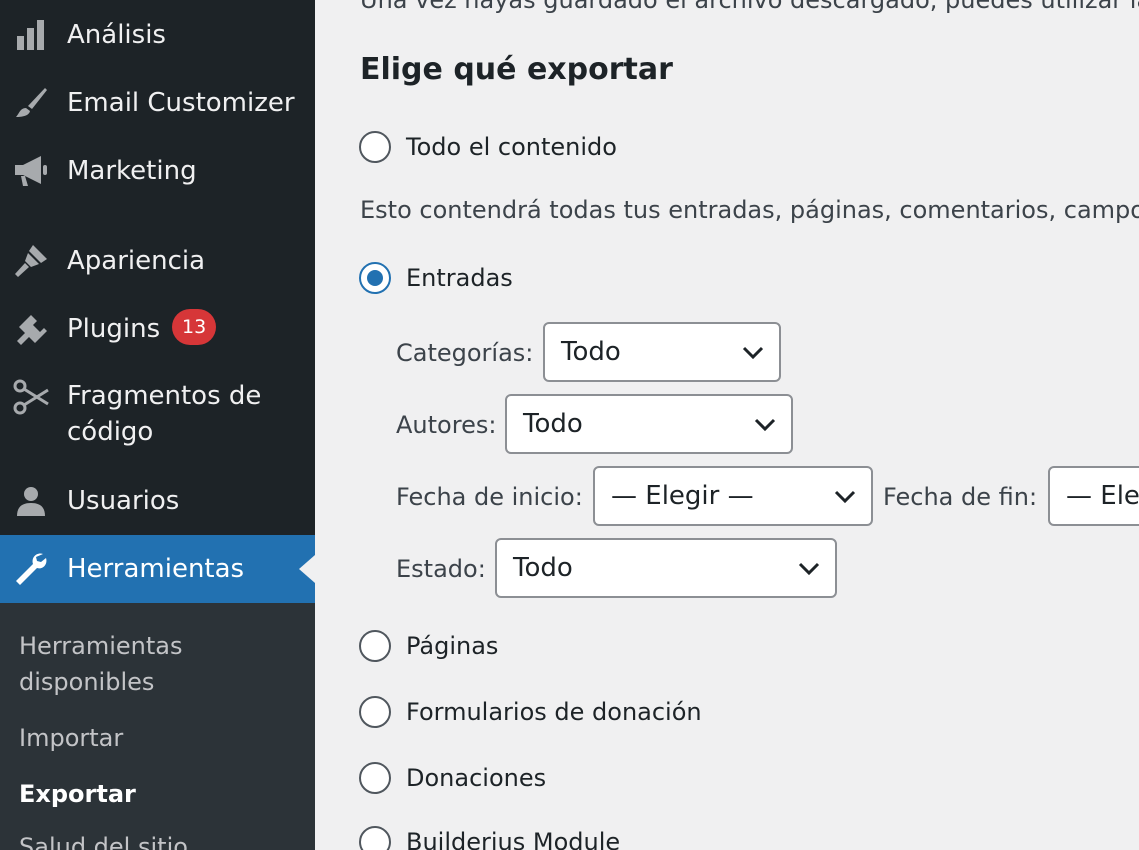 This screenshot has height=850, width=1139. I want to click on option-builderius-module: Builderius Module, so click(489, 838).